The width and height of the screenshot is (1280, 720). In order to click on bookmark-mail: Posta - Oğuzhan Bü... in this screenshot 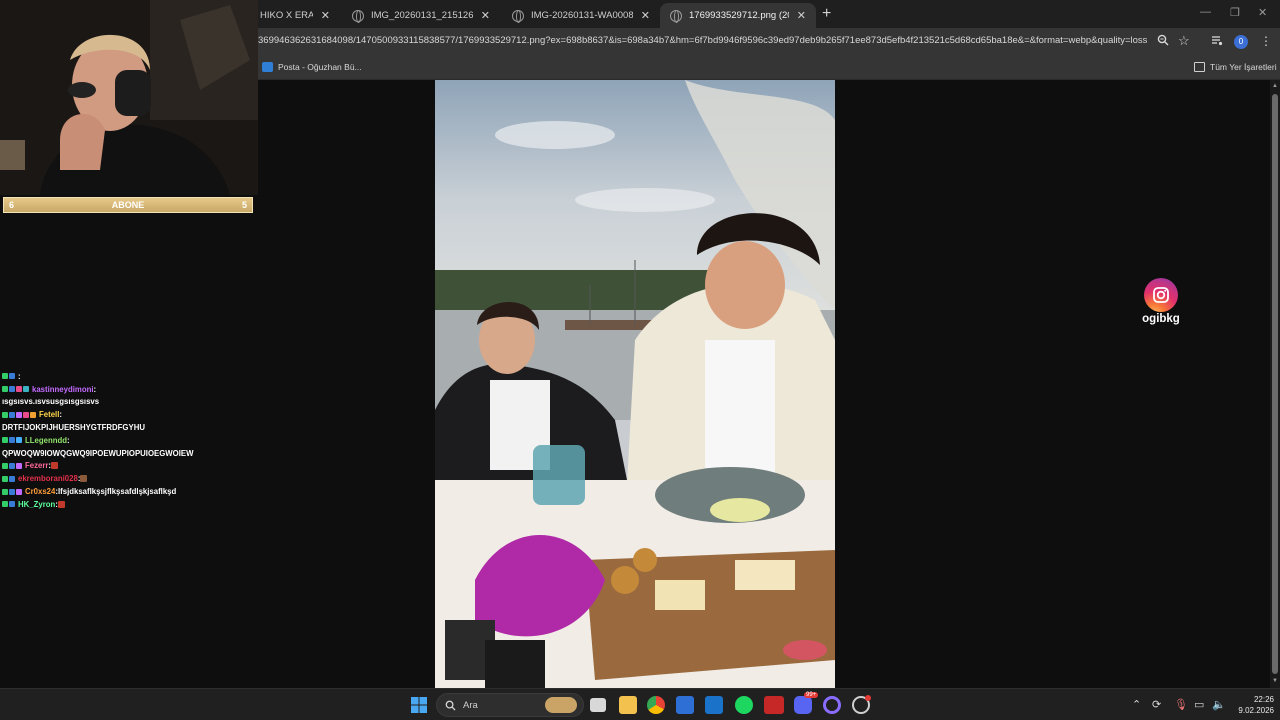, I will do `click(312, 67)`.